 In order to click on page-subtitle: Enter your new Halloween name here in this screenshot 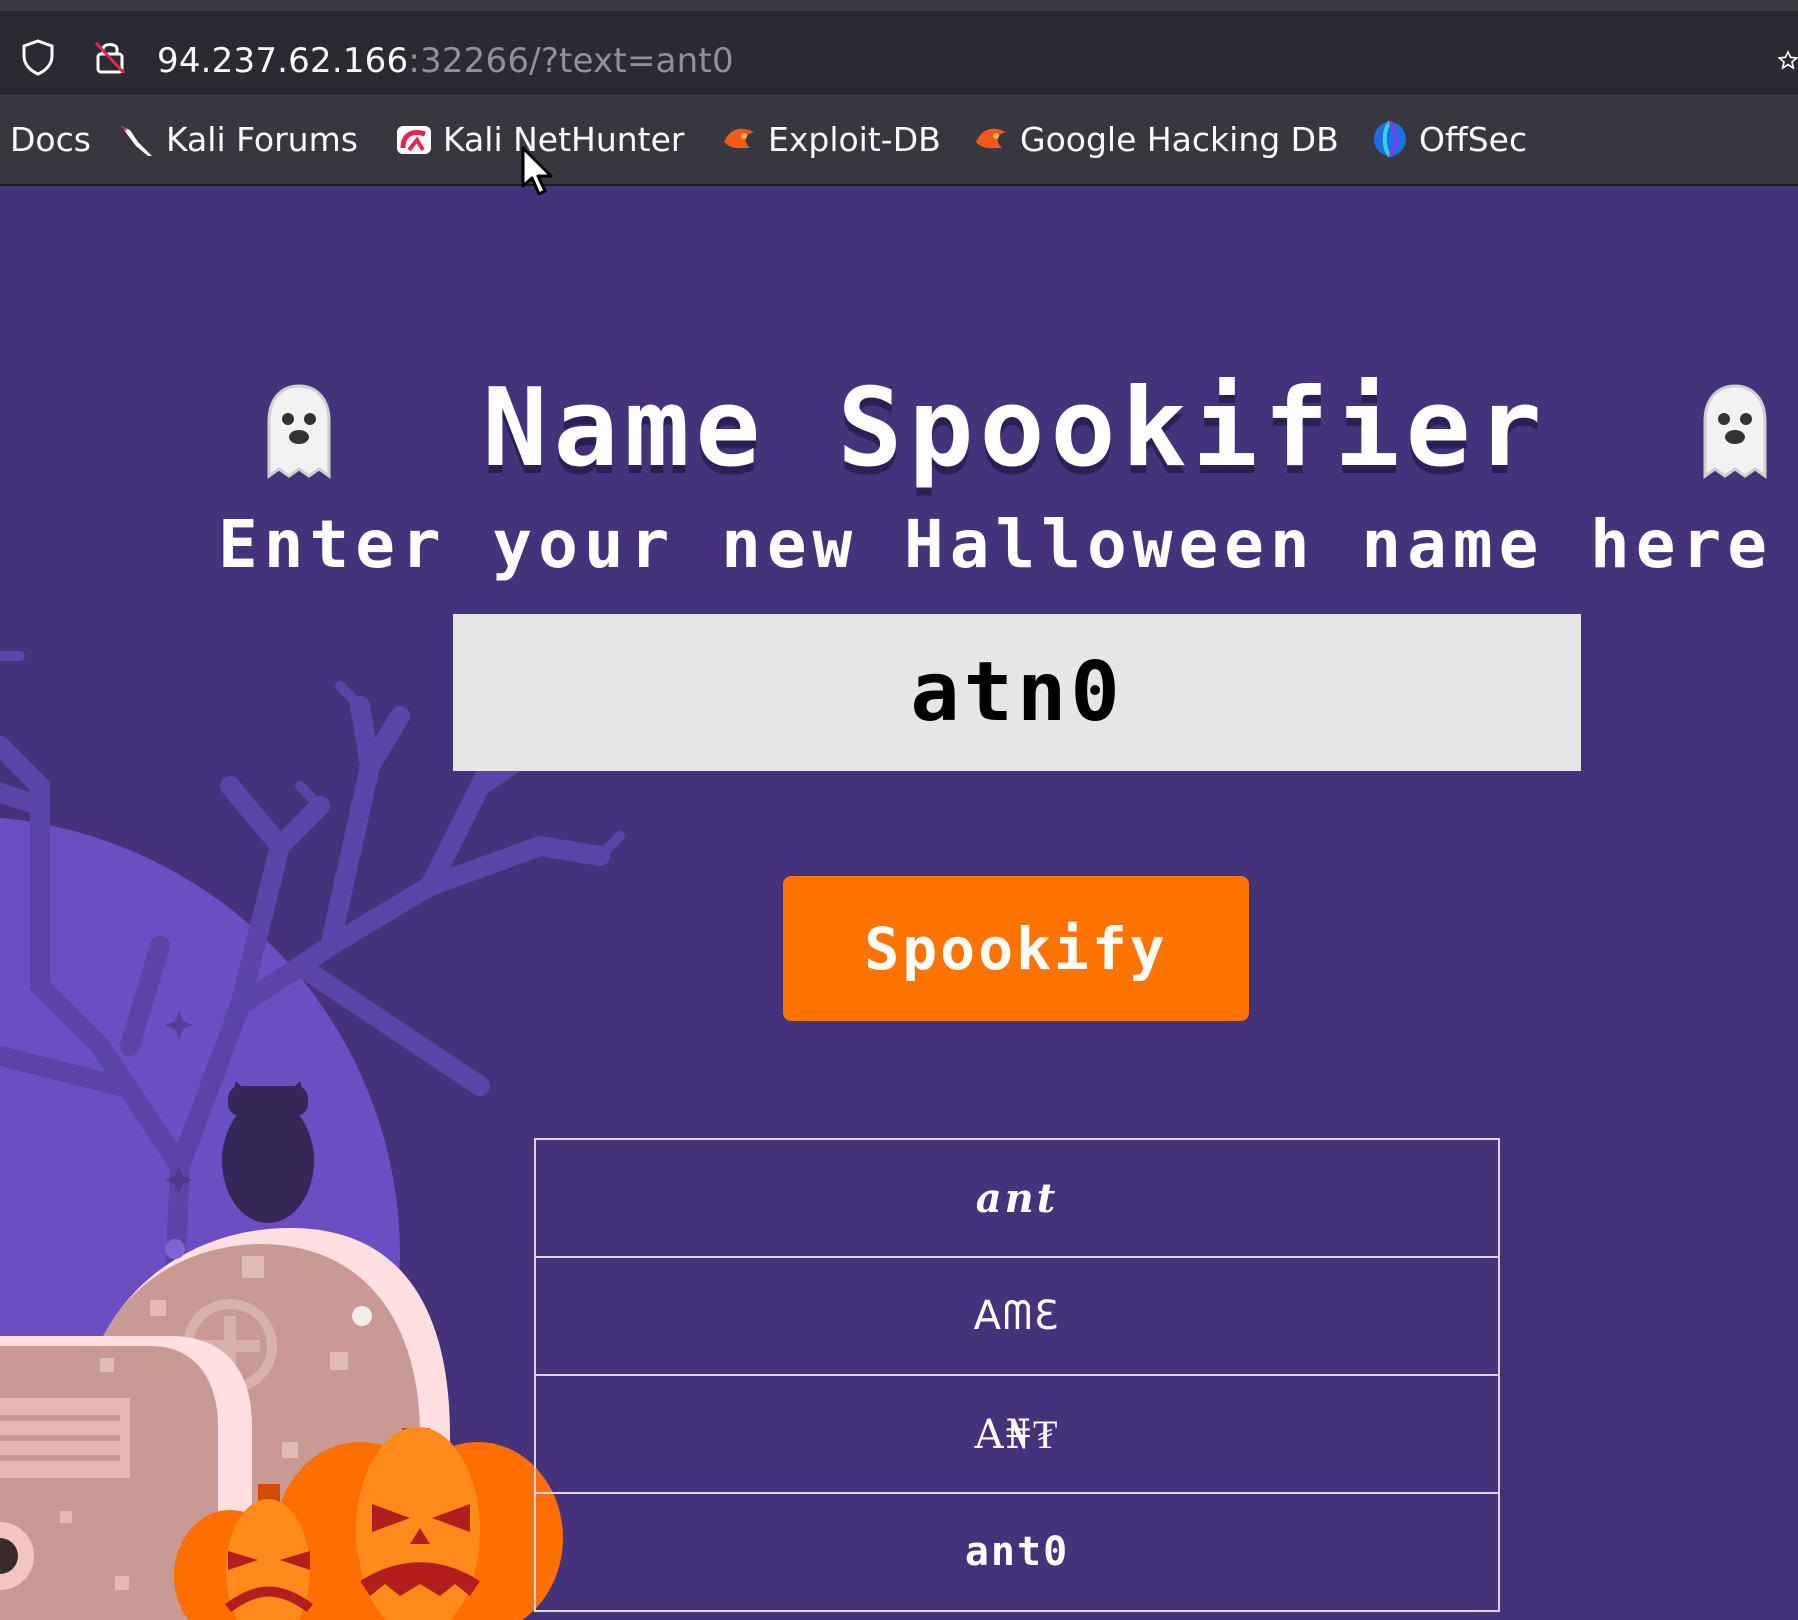, I will do `click(996, 544)`.